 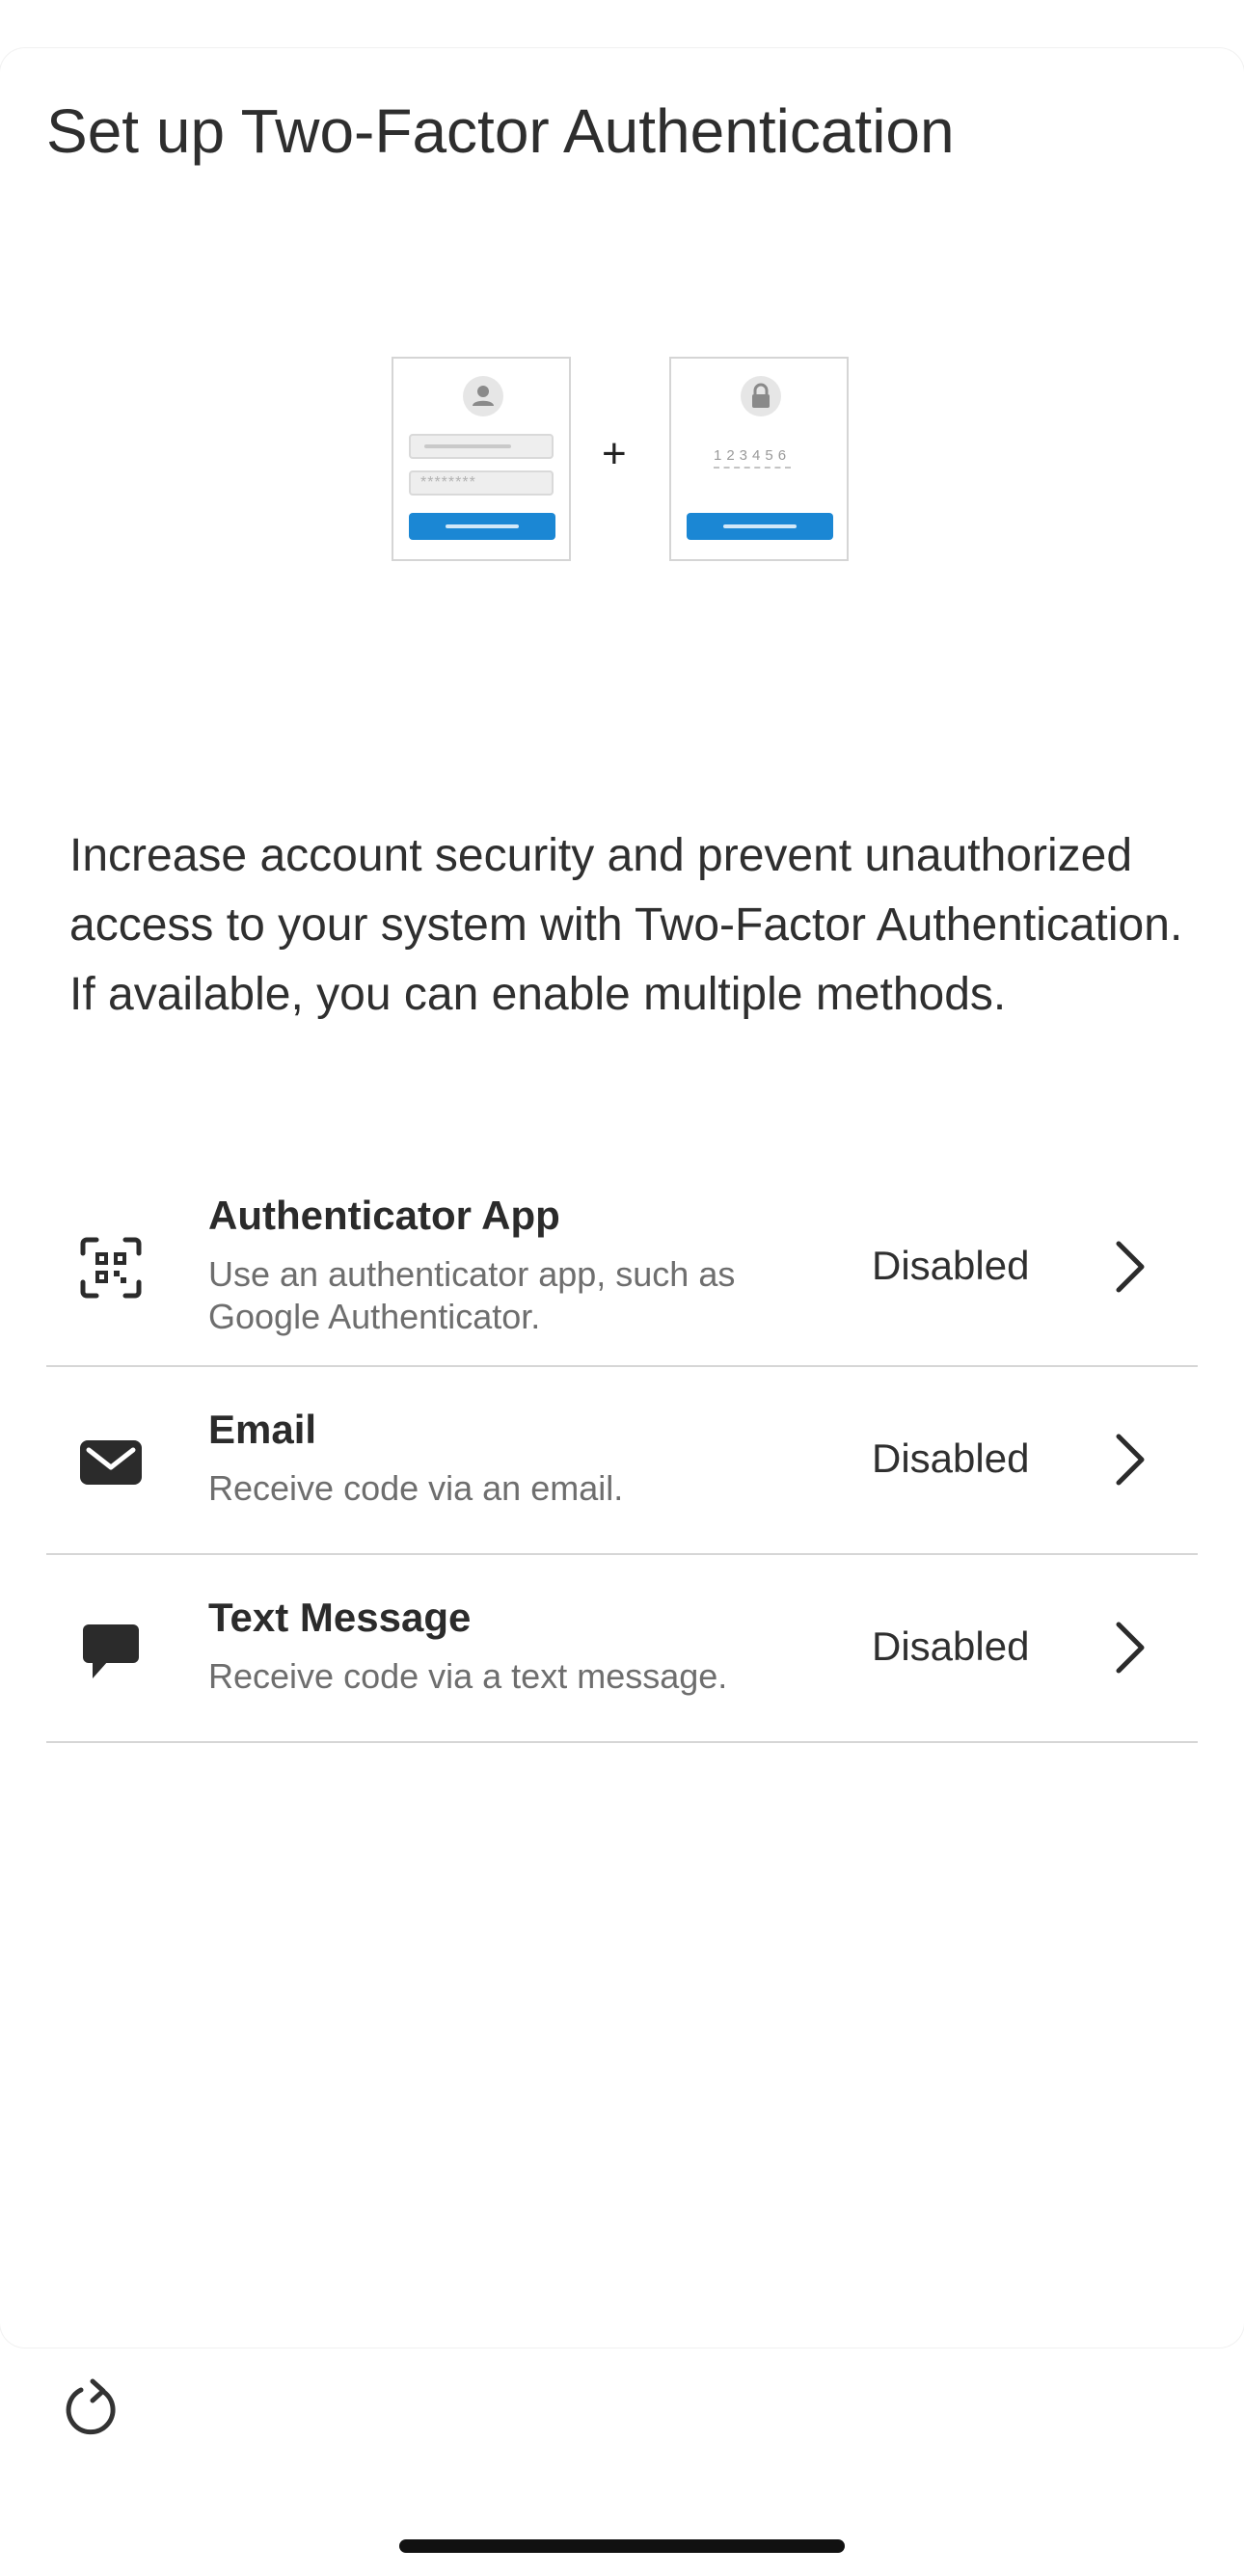 What do you see at coordinates (481, 447) in the screenshot?
I see `username-field-illustration` at bounding box center [481, 447].